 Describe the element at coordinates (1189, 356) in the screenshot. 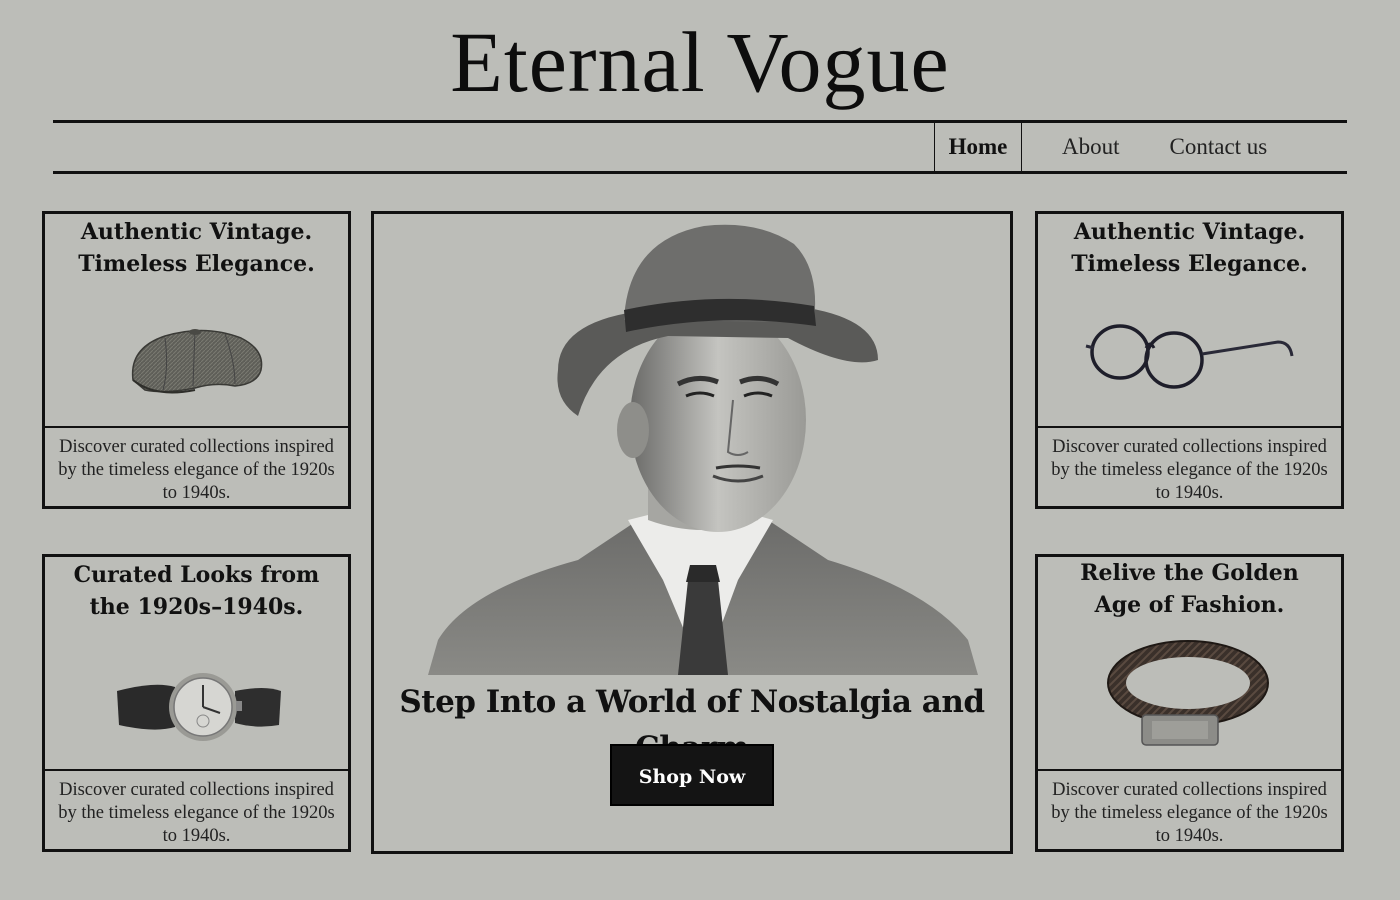

I see `round-eyeglasses-image` at that location.